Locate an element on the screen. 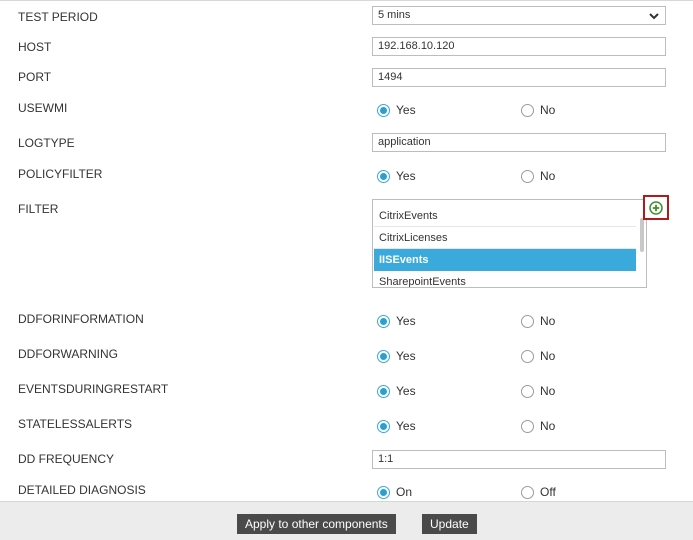  port-label: PORT is located at coordinates (35, 77).